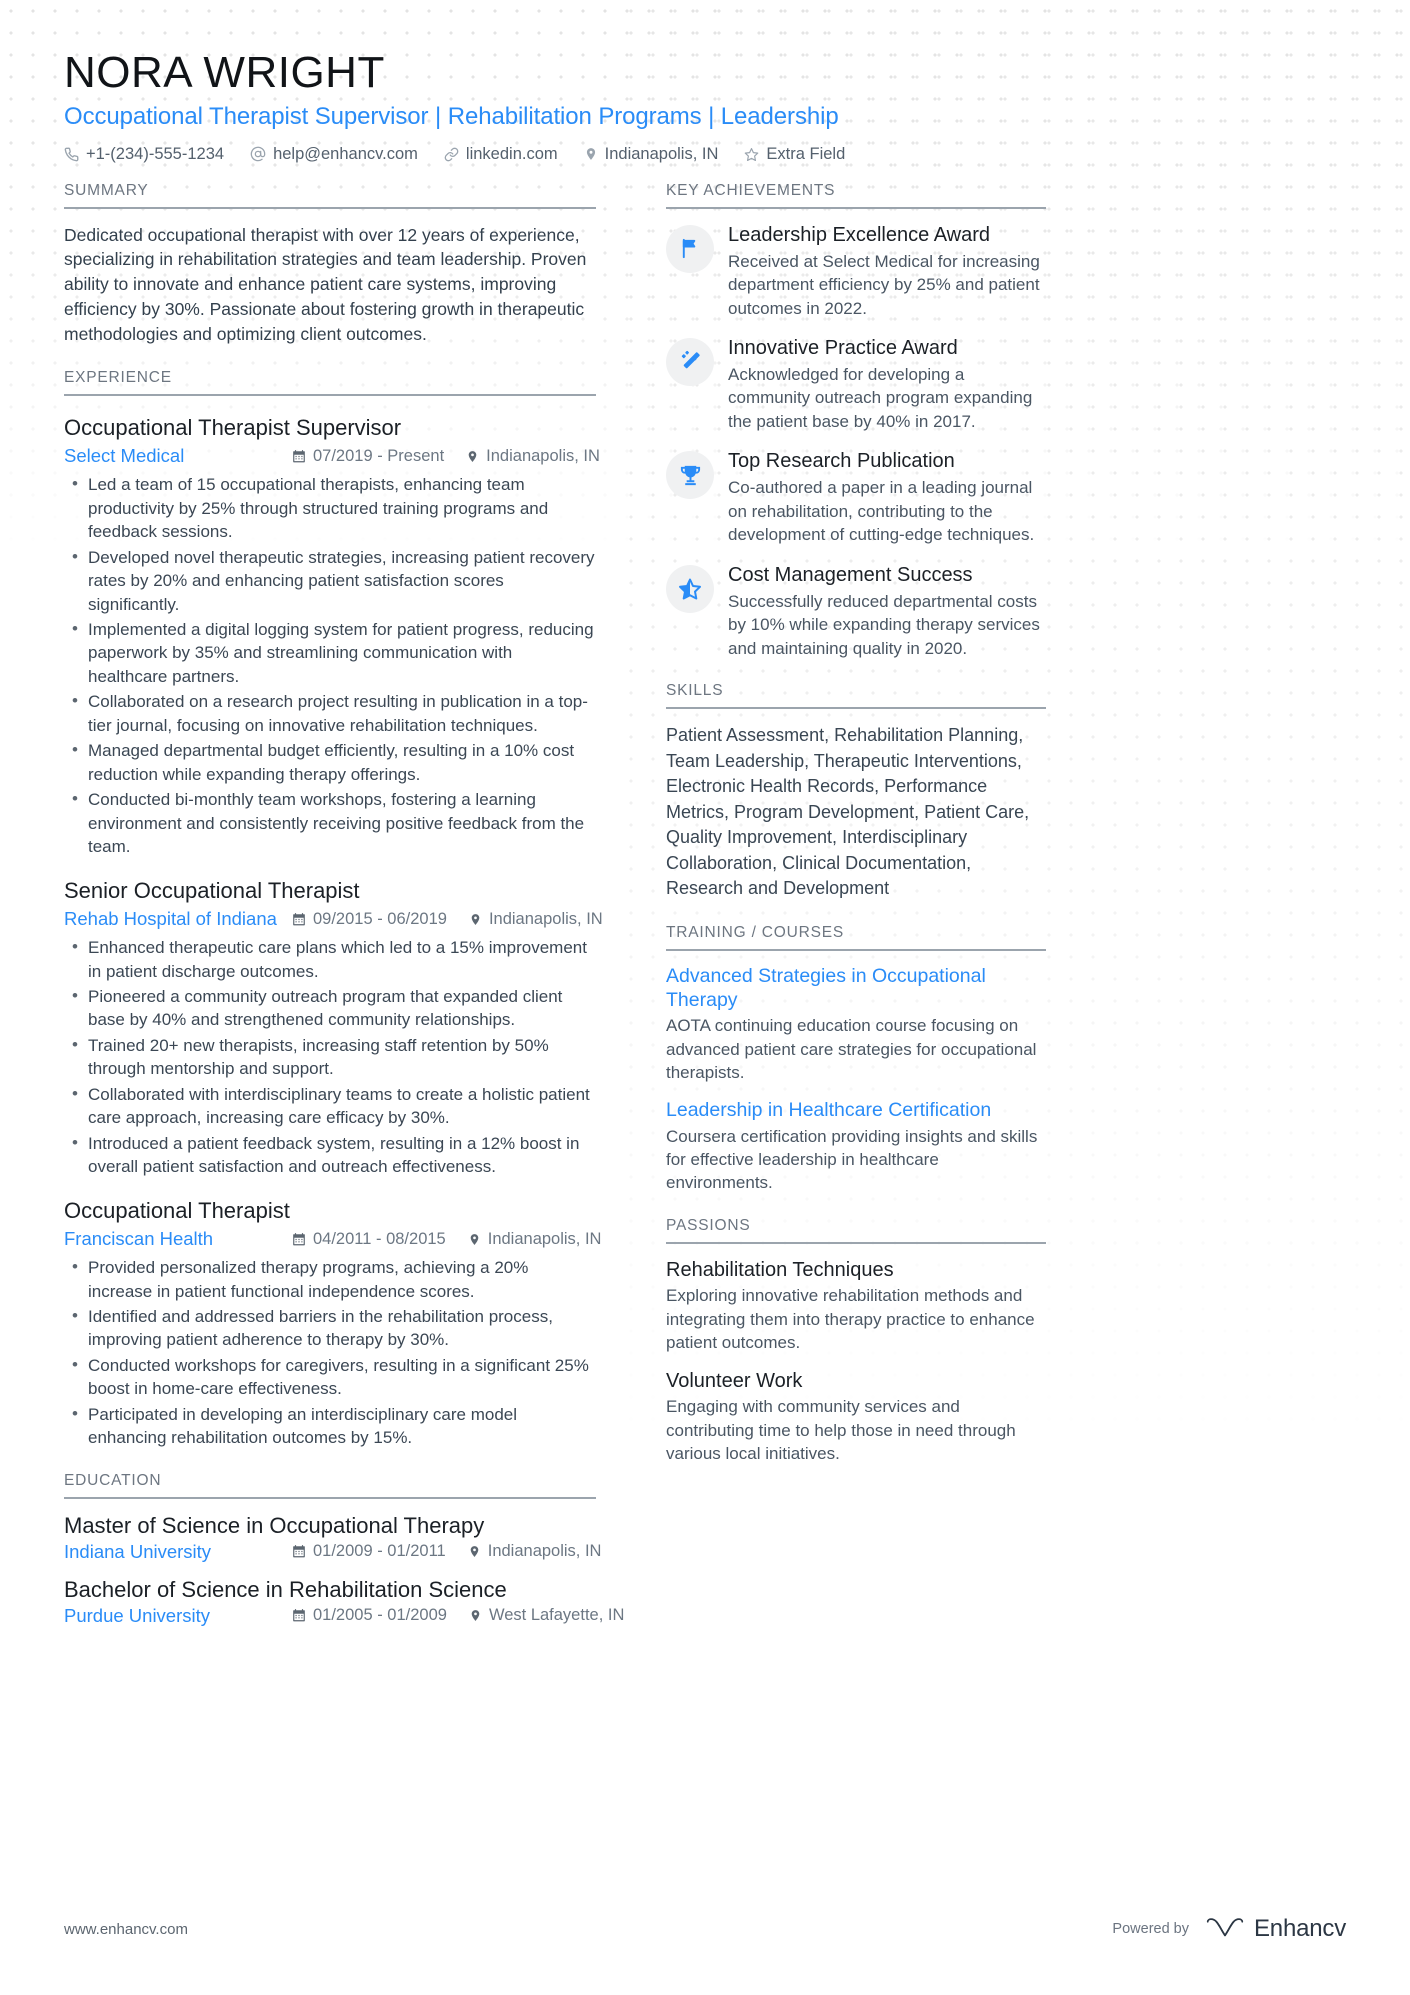 This screenshot has height=1995, width=1410. Describe the element at coordinates (212, 890) in the screenshot. I see `job-title: Senior Occupational Therapist` at that location.